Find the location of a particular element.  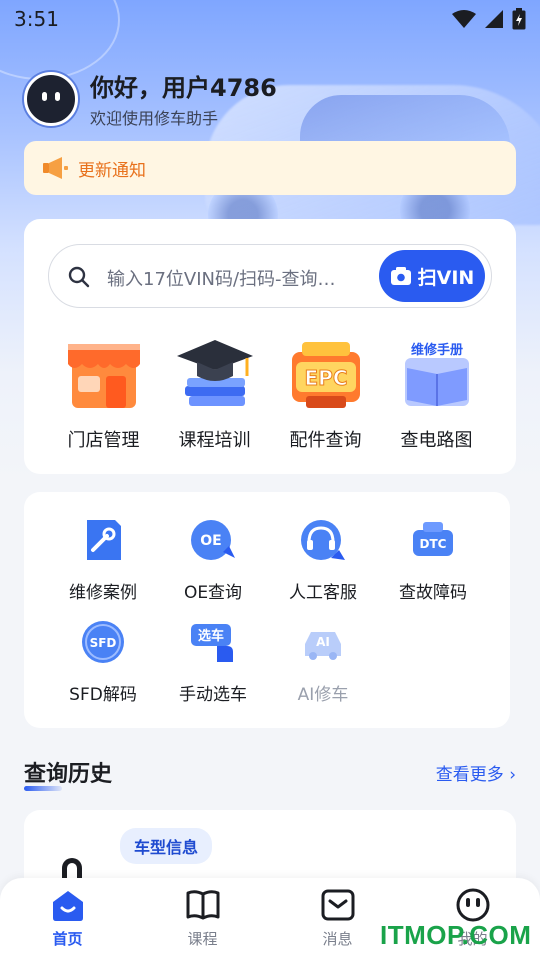

select-car-badge: 选车 is located at coordinates (211, 636).